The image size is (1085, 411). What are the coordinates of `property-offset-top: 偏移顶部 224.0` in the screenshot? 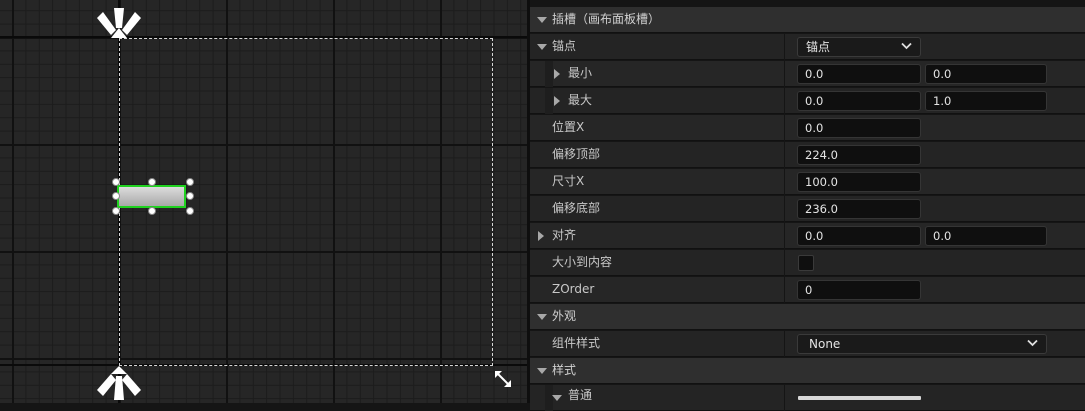 It's located at (807, 155).